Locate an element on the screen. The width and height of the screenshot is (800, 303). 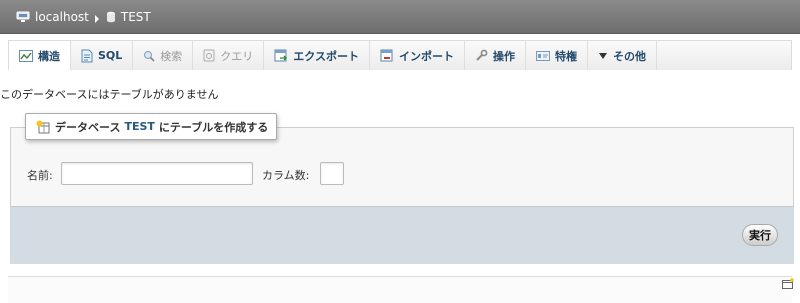
privileges-icon is located at coordinates (542, 55).